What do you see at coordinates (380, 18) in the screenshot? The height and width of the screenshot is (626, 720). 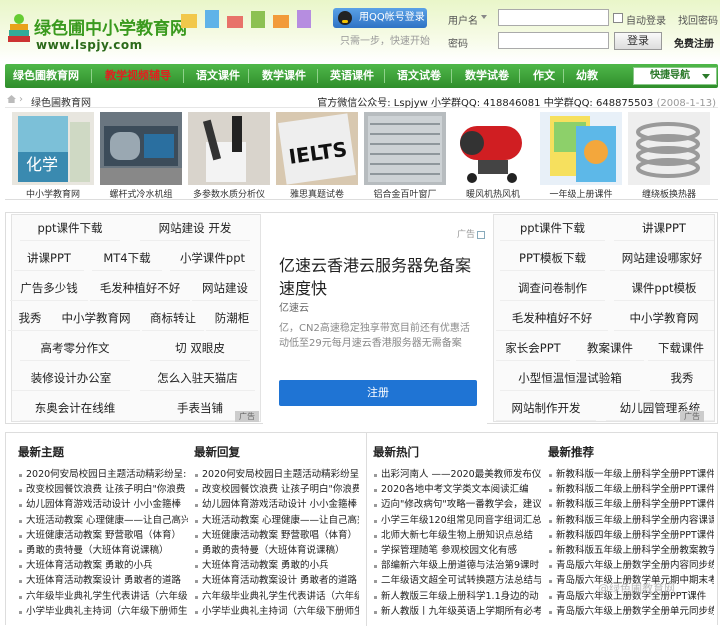 I see `qq-login-button: 用QQ帐号登录` at bounding box center [380, 18].